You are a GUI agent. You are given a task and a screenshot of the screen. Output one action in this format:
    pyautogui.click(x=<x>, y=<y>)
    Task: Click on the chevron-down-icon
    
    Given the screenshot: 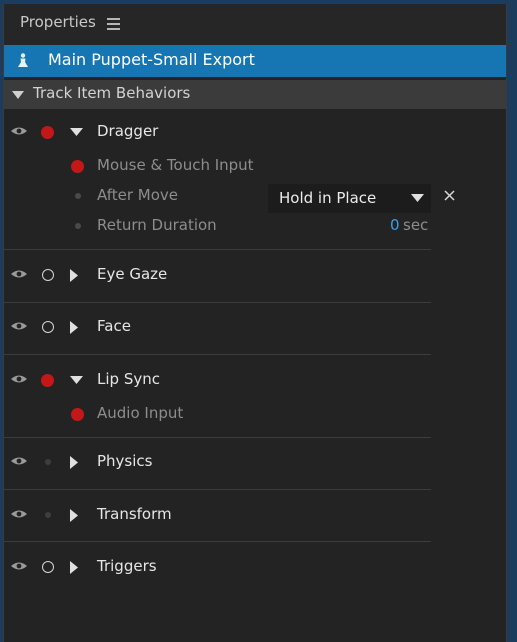 What is the action you would take?
    pyautogui.click(x=417, y=198)
    